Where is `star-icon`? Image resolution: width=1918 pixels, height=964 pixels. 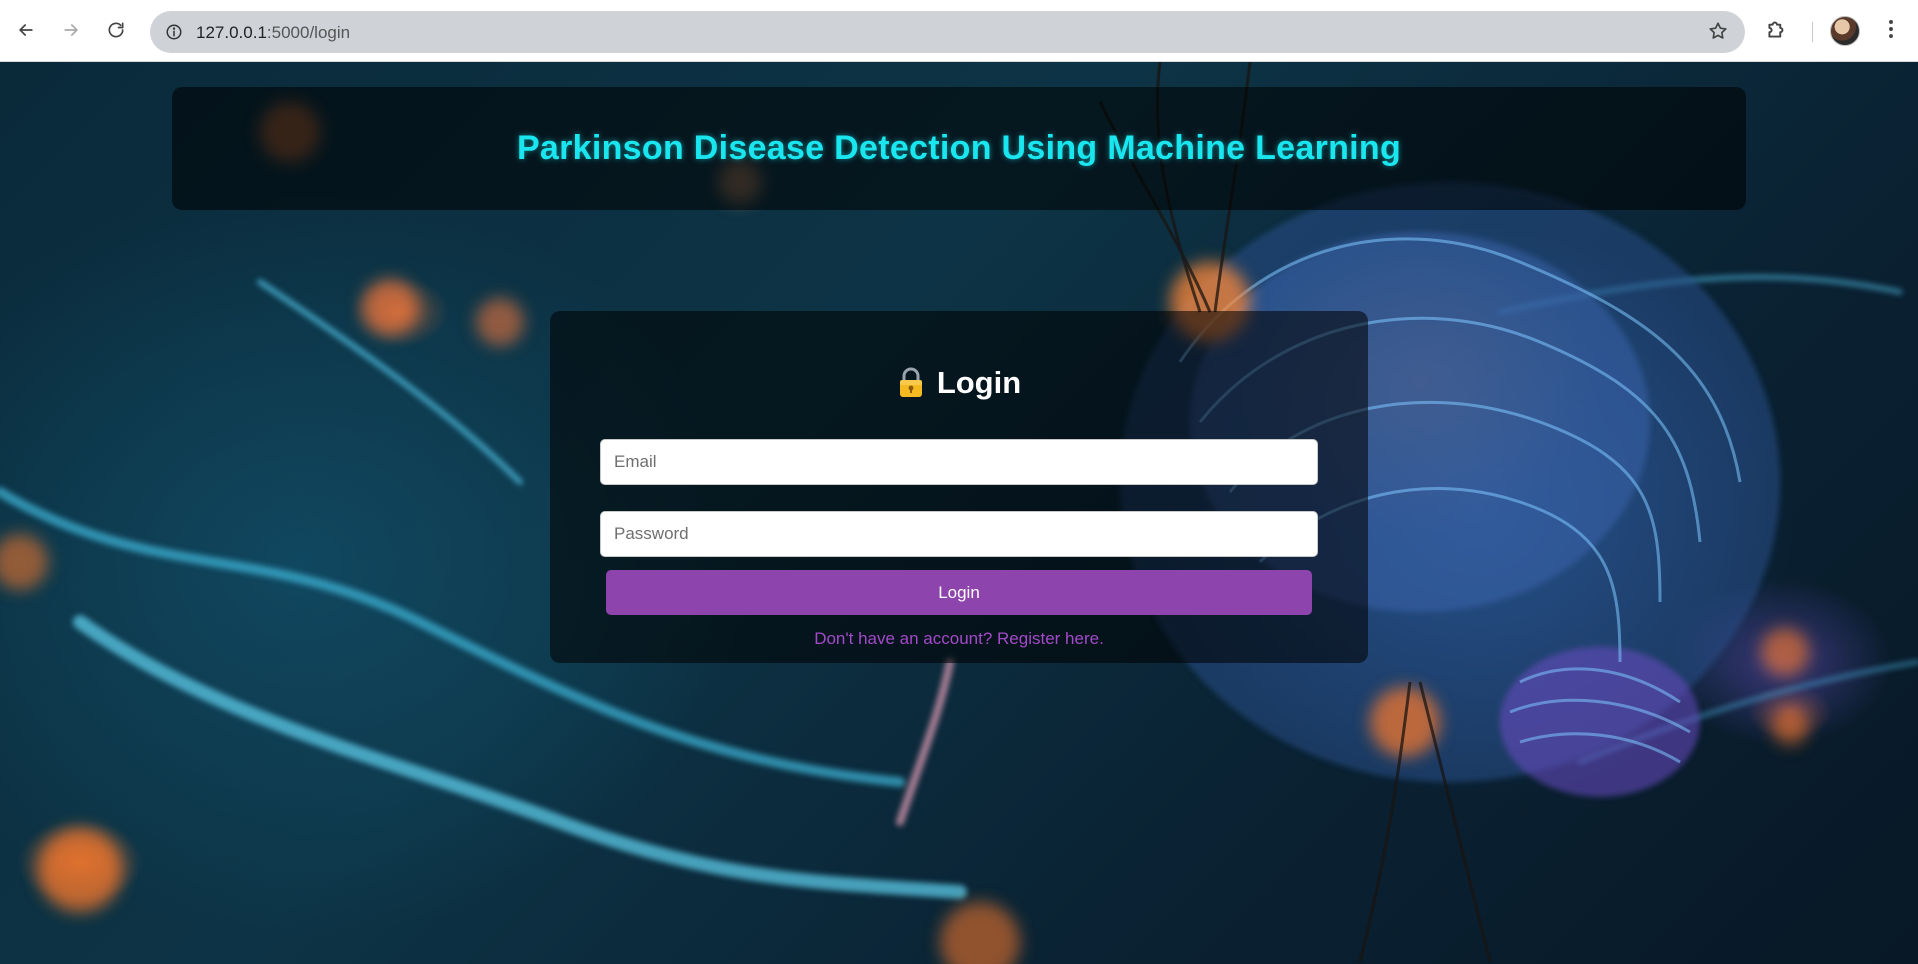
star-icon is located at coordinates (1719, 32).